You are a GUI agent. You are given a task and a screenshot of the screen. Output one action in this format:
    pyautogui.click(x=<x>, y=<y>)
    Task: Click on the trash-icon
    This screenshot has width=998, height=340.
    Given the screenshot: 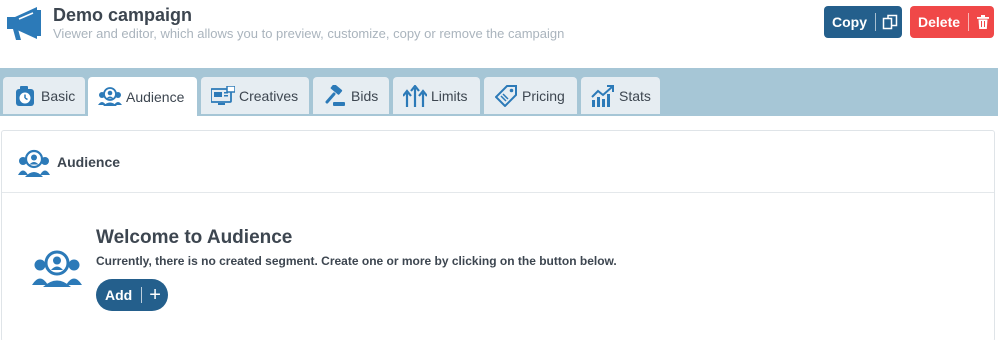 What is the action you would take?
    pyautogui.click(x=983, y=22)
    